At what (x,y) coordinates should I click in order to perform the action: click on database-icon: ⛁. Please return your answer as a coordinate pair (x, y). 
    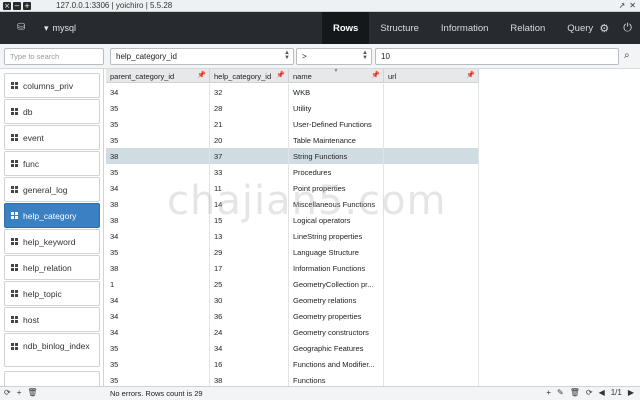
    Looking at the image, I should click on (23, 28).